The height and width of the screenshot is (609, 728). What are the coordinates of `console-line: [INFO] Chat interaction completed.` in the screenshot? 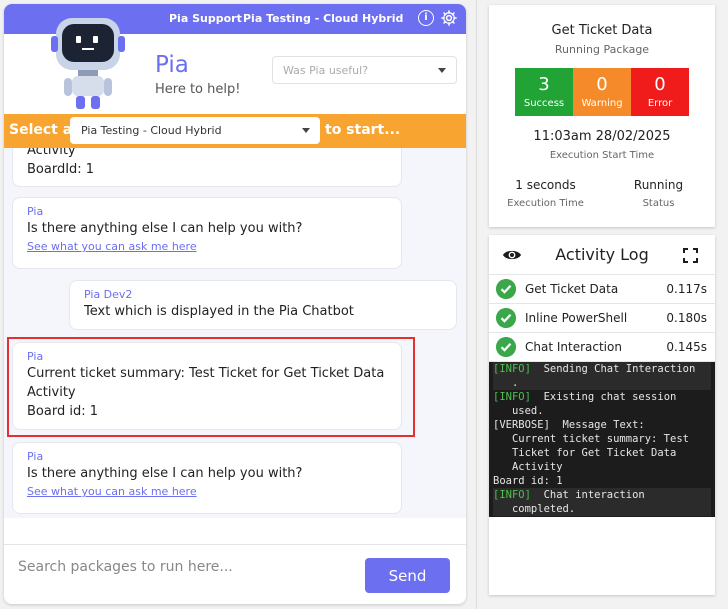 It's located at (602, 502).